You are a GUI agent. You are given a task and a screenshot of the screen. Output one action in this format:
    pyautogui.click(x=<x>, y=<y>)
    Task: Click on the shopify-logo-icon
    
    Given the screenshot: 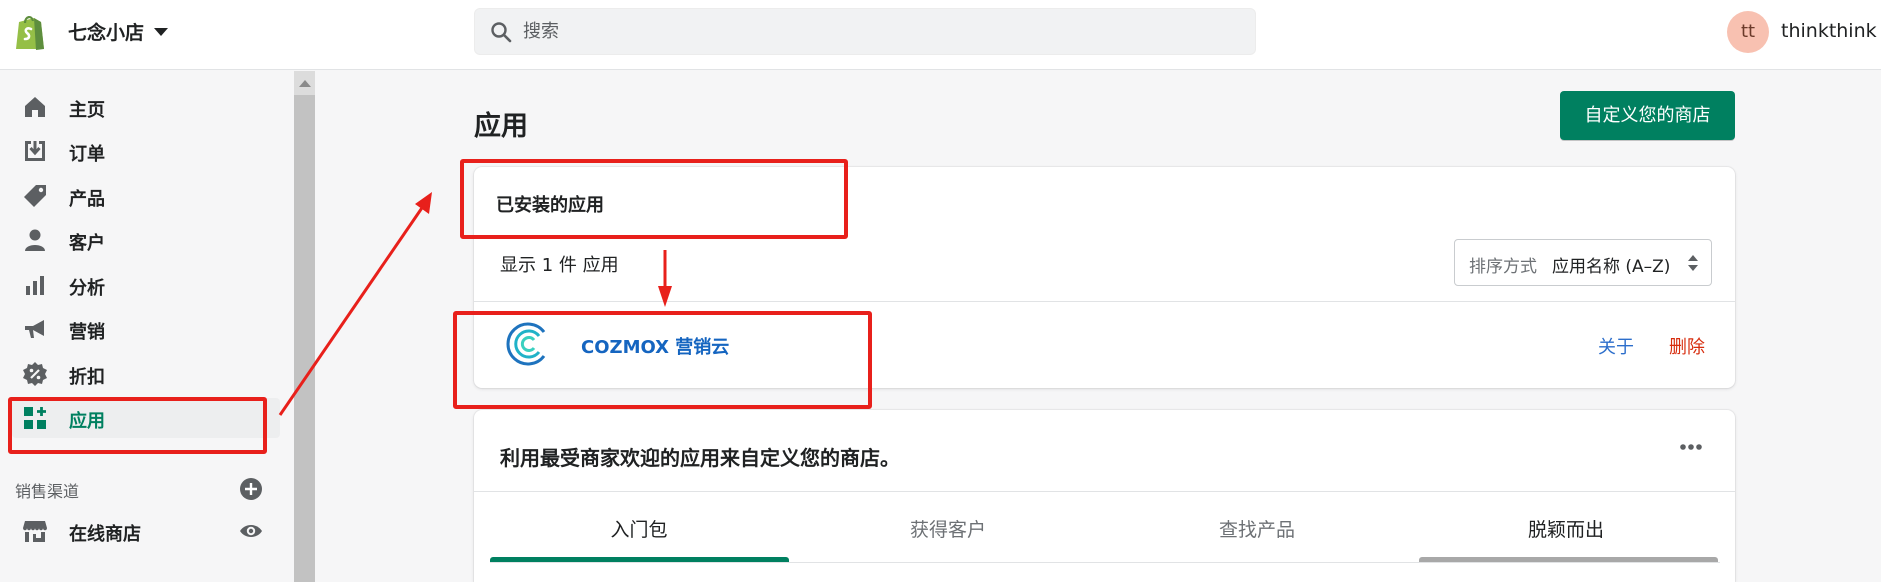 What is the action you would take?
    pyautogui.click(x=30, y=32)
    